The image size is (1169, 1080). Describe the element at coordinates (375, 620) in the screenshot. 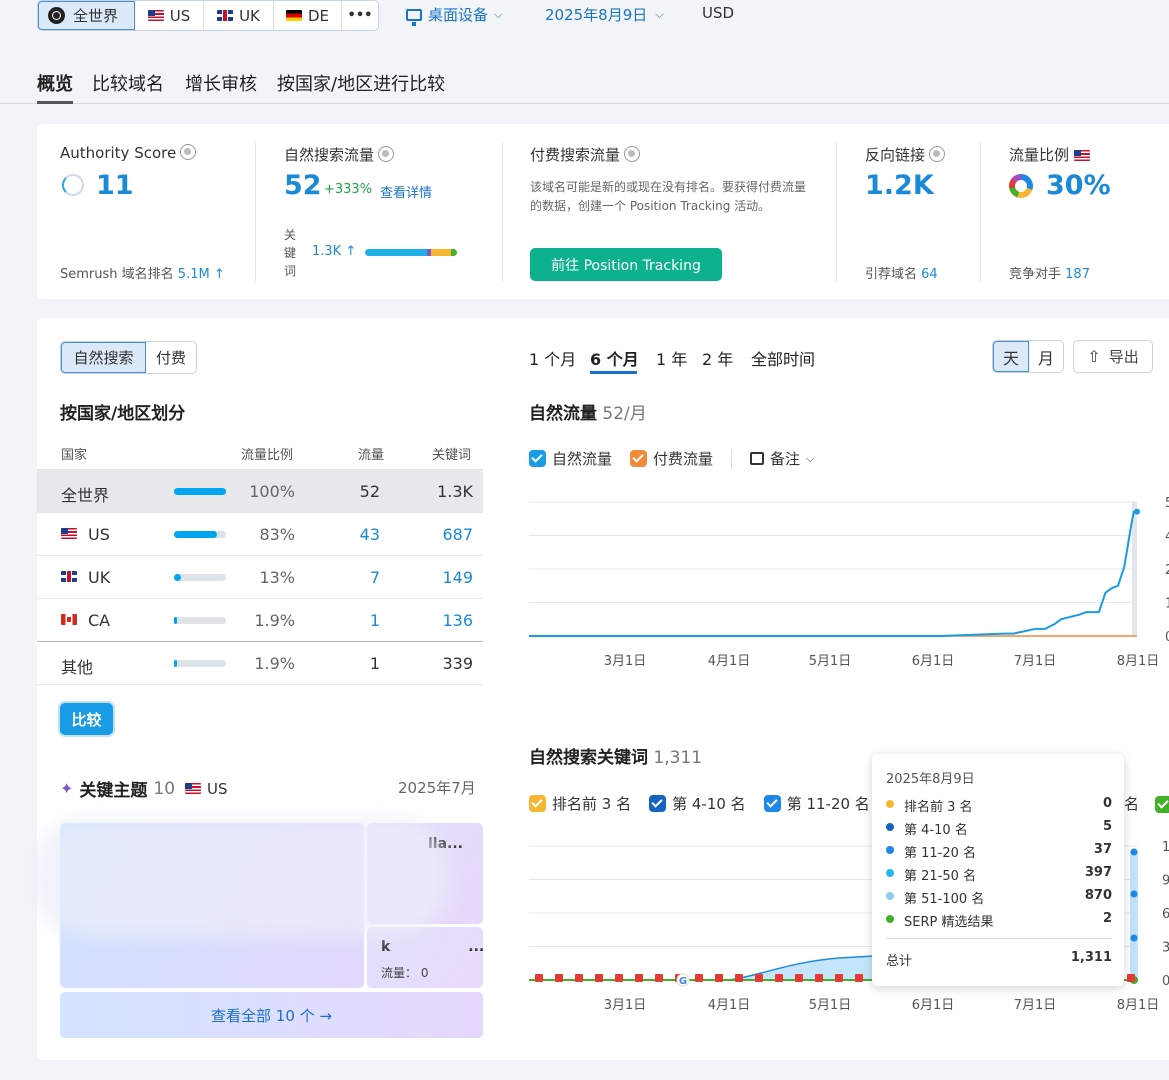

I see `traffic-value: 1` at that location.